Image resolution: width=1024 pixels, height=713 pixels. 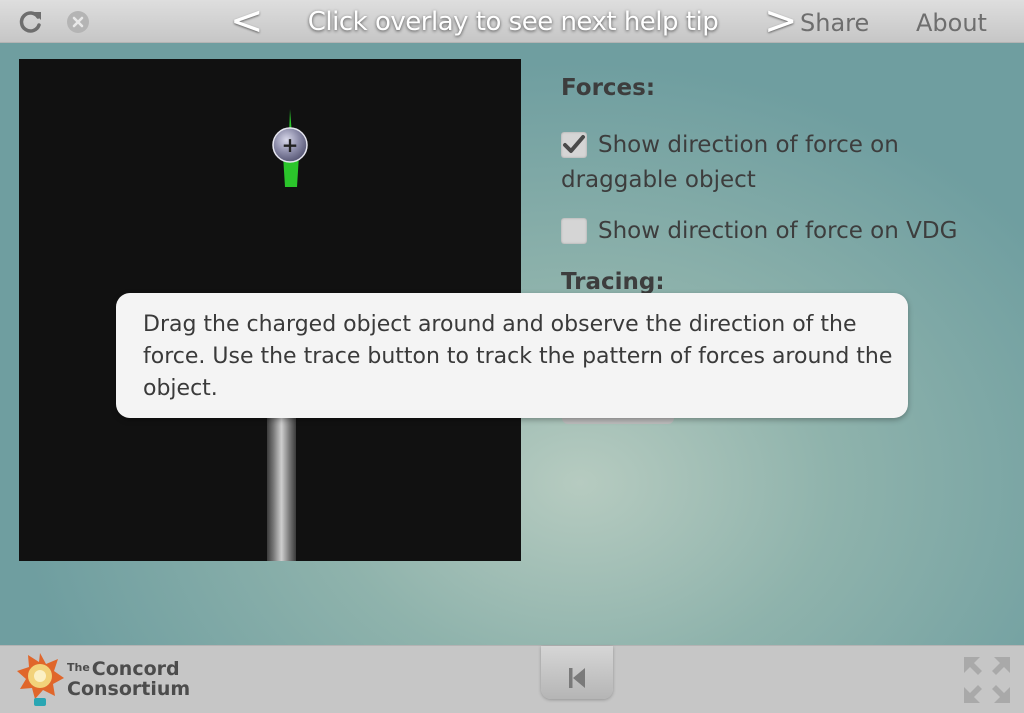 What do you see at coordinates (613, 282) in the screenshot?
I see `tracing-heading: Tracing:` at bounding box center [613, 282].